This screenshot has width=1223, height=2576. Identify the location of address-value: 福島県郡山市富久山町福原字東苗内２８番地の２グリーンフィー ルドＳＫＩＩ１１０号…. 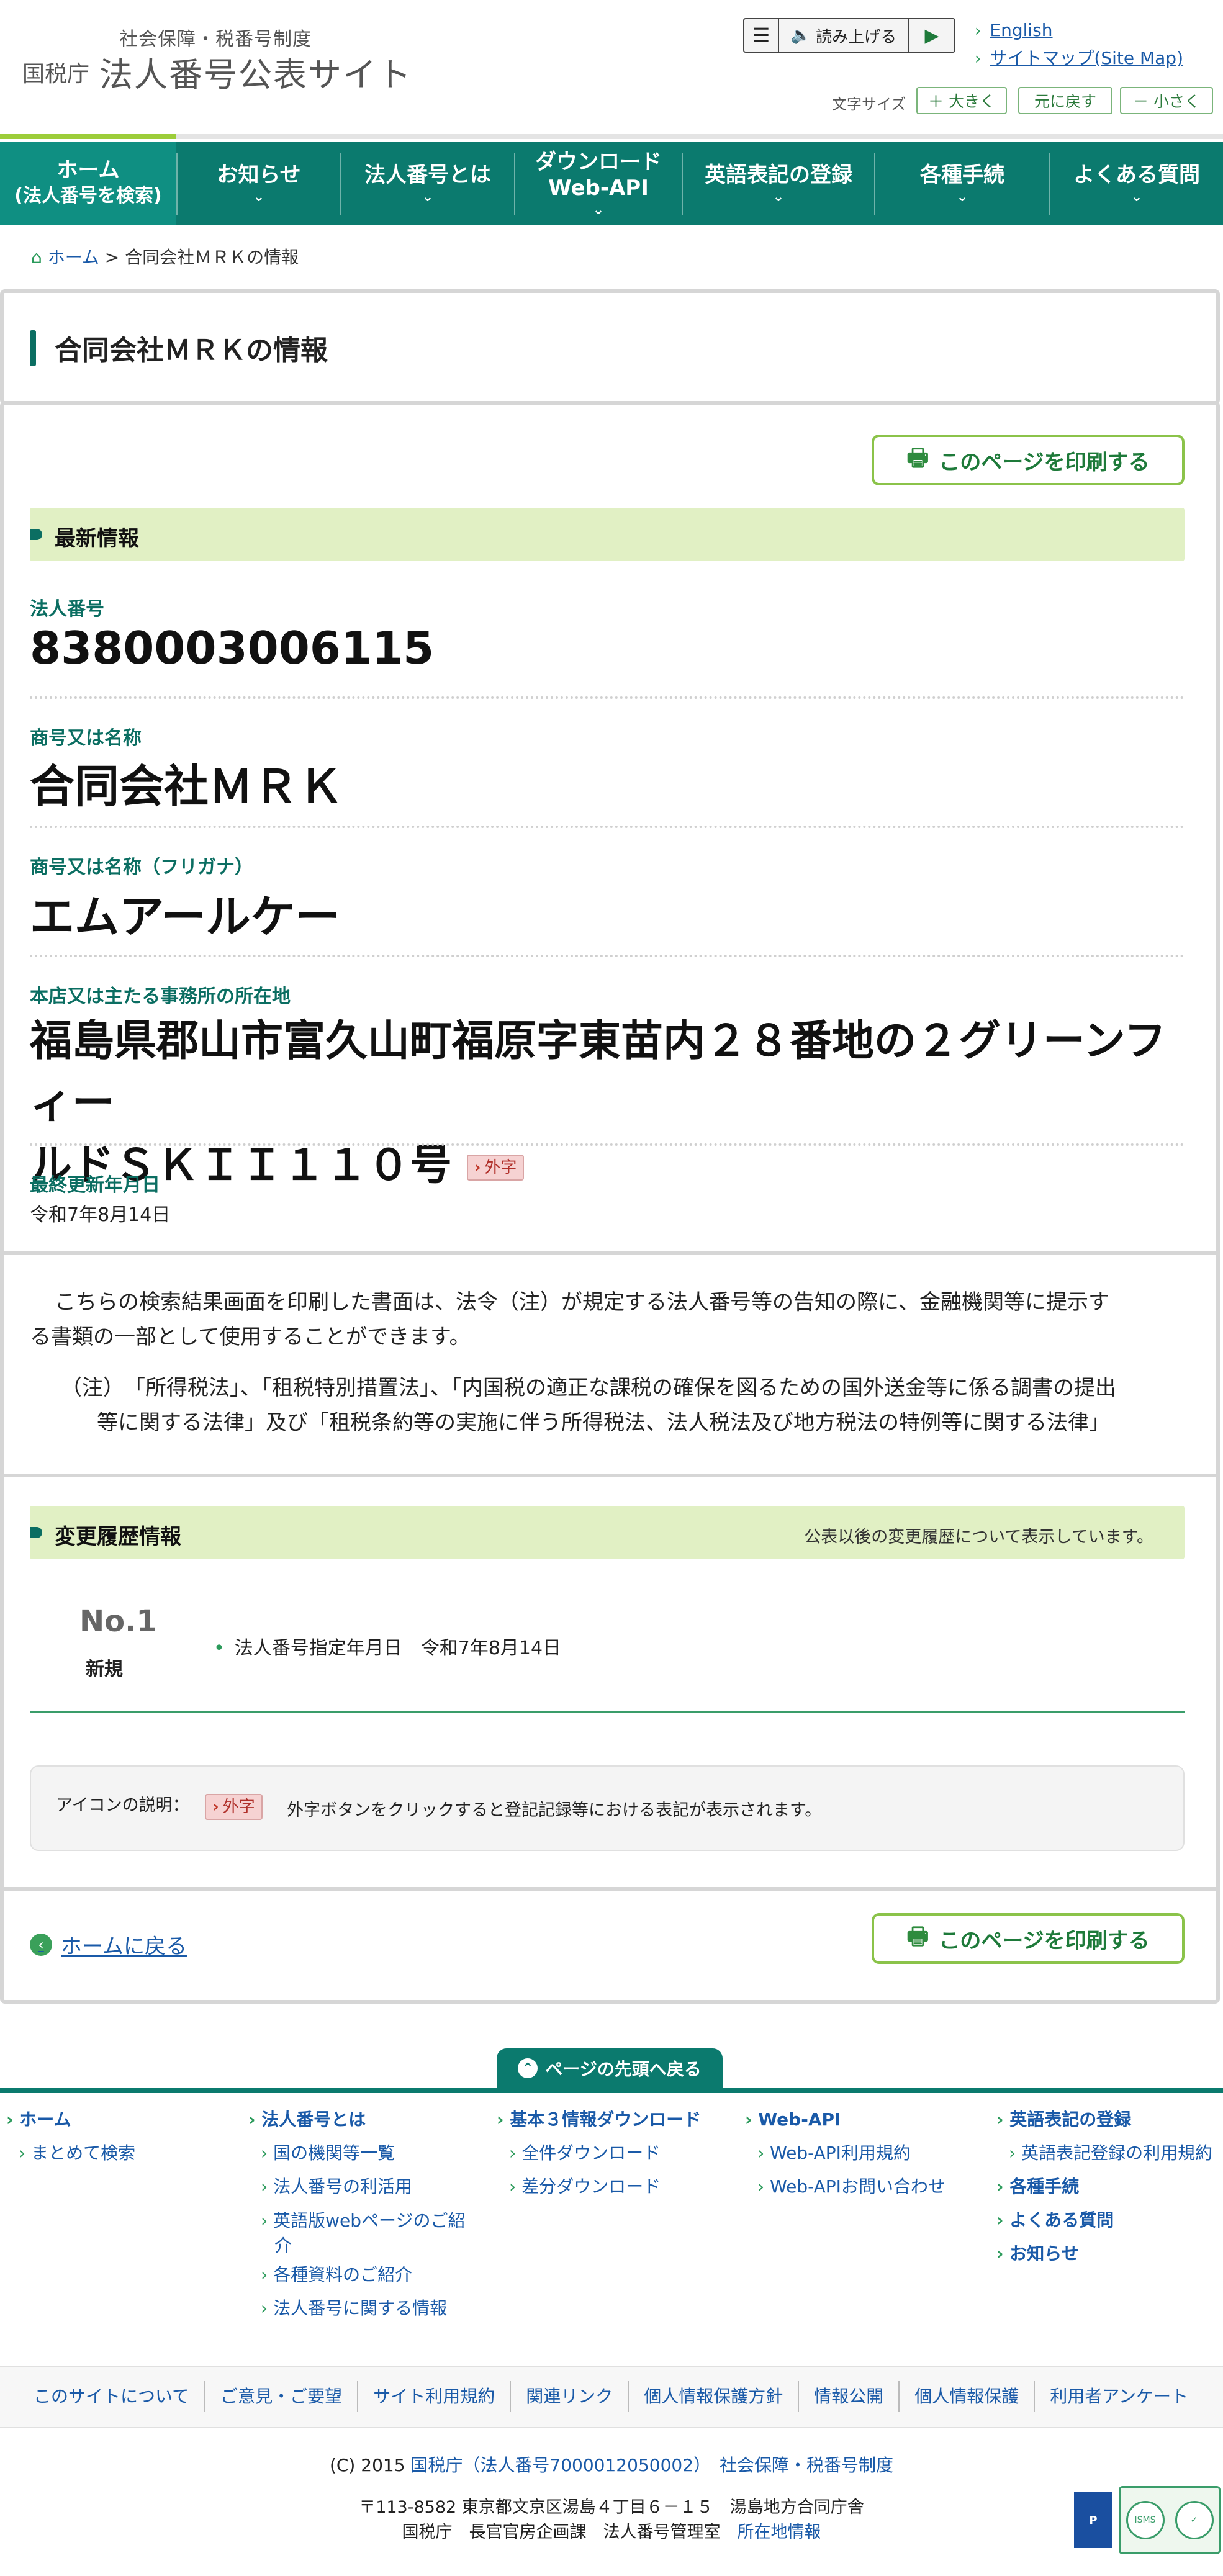
(613, 1104).